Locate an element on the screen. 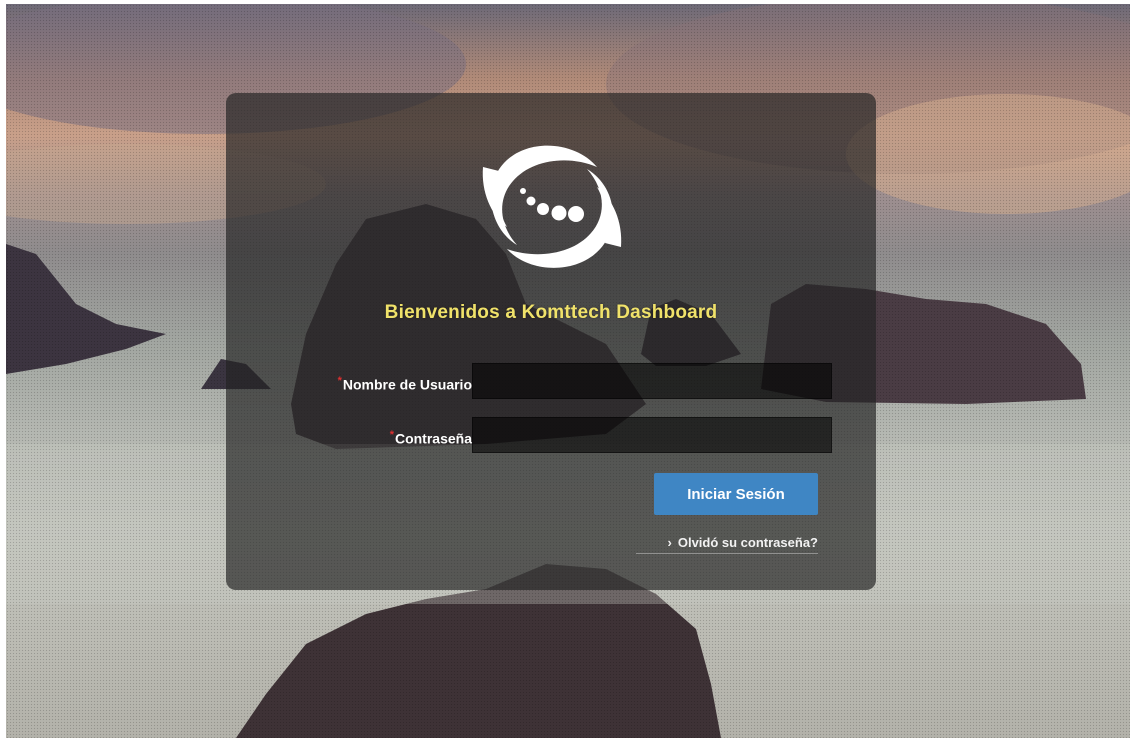  komttech-swirl-logo-icon is located at coordinates (552, 206).